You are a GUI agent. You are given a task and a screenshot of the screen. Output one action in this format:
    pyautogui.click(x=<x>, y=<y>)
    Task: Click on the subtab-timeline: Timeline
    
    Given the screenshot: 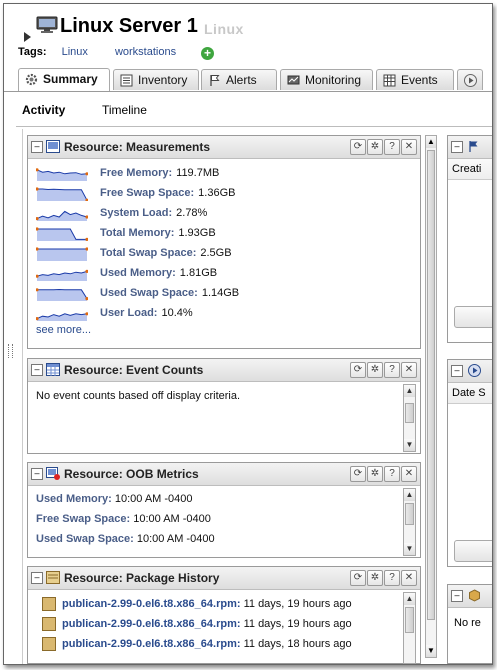 What is the action you would take?
    pyautogui.click(x=124, y=110)
    